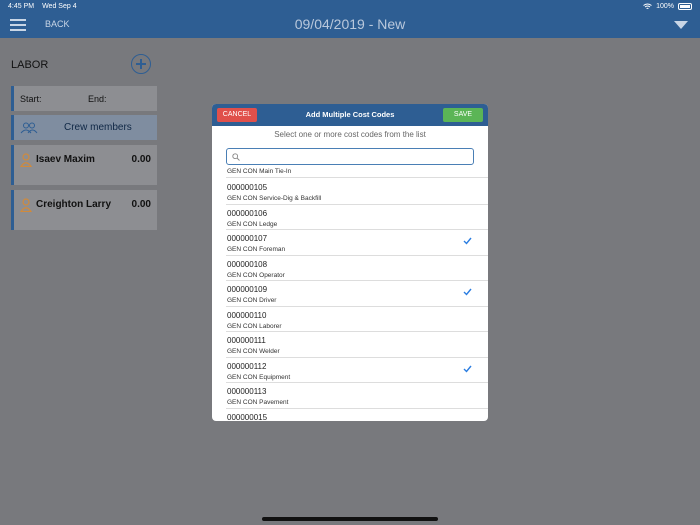  Describe the element at coordinates (29, 128) in the screenshot. I see `people-icon` at that location.